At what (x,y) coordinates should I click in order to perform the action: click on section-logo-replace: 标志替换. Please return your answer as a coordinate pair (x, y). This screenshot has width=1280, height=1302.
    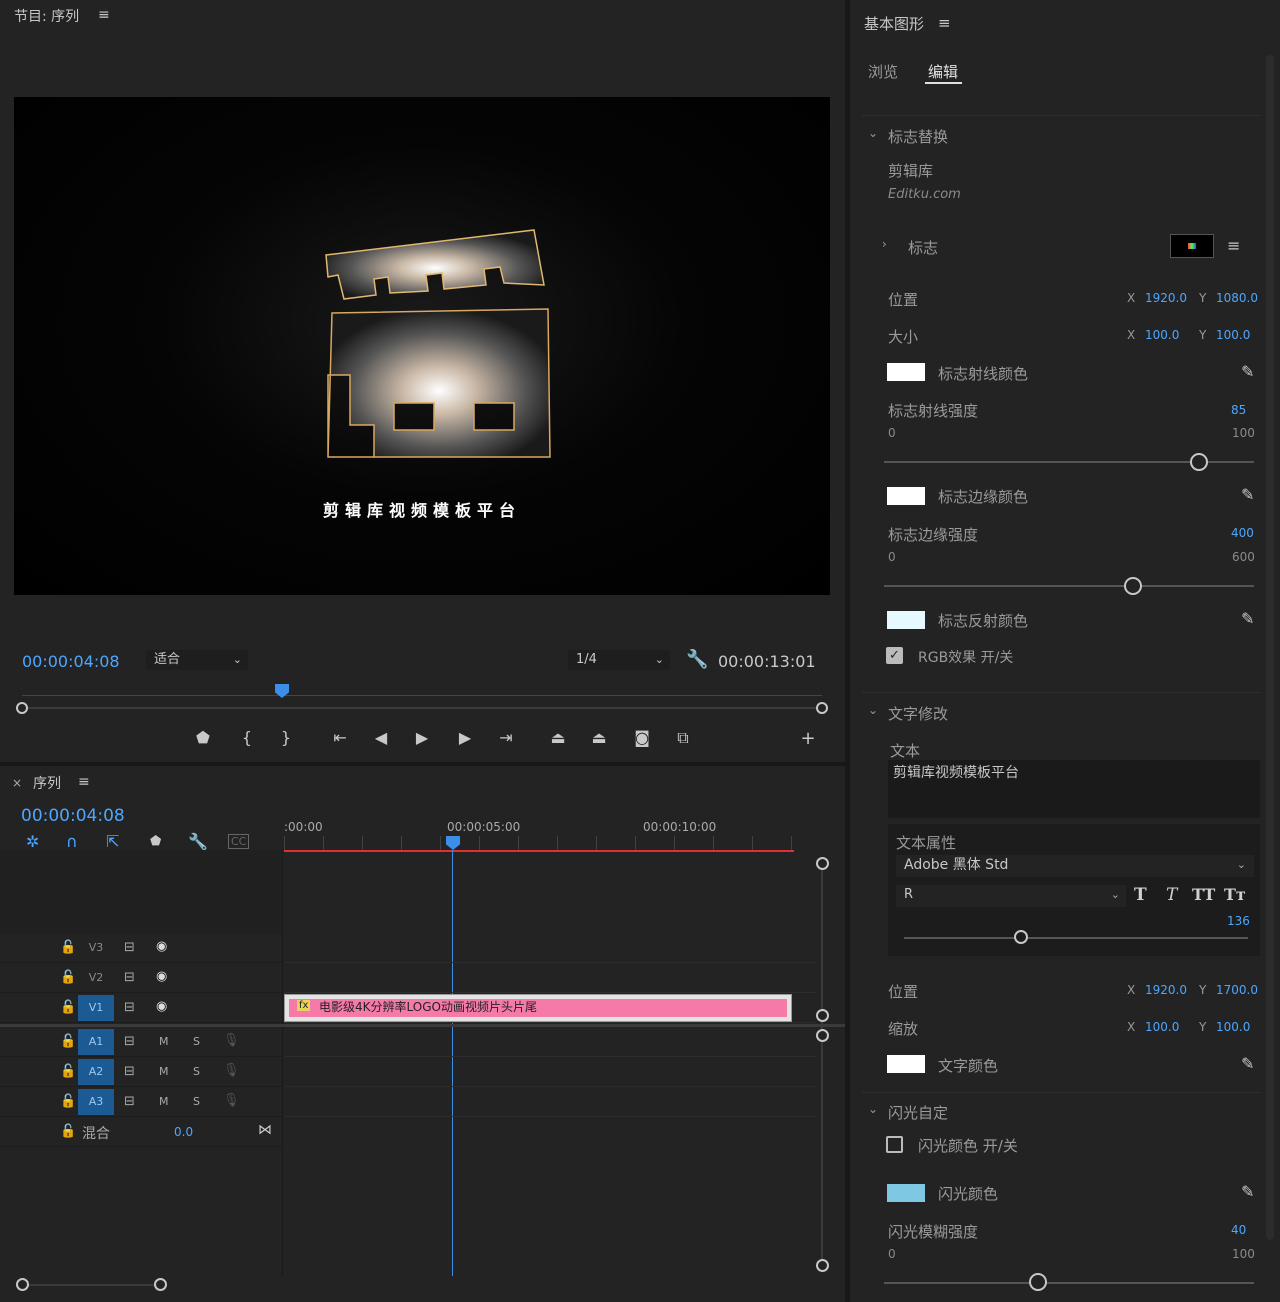
    Looking at the image, I should click on (918, 136).